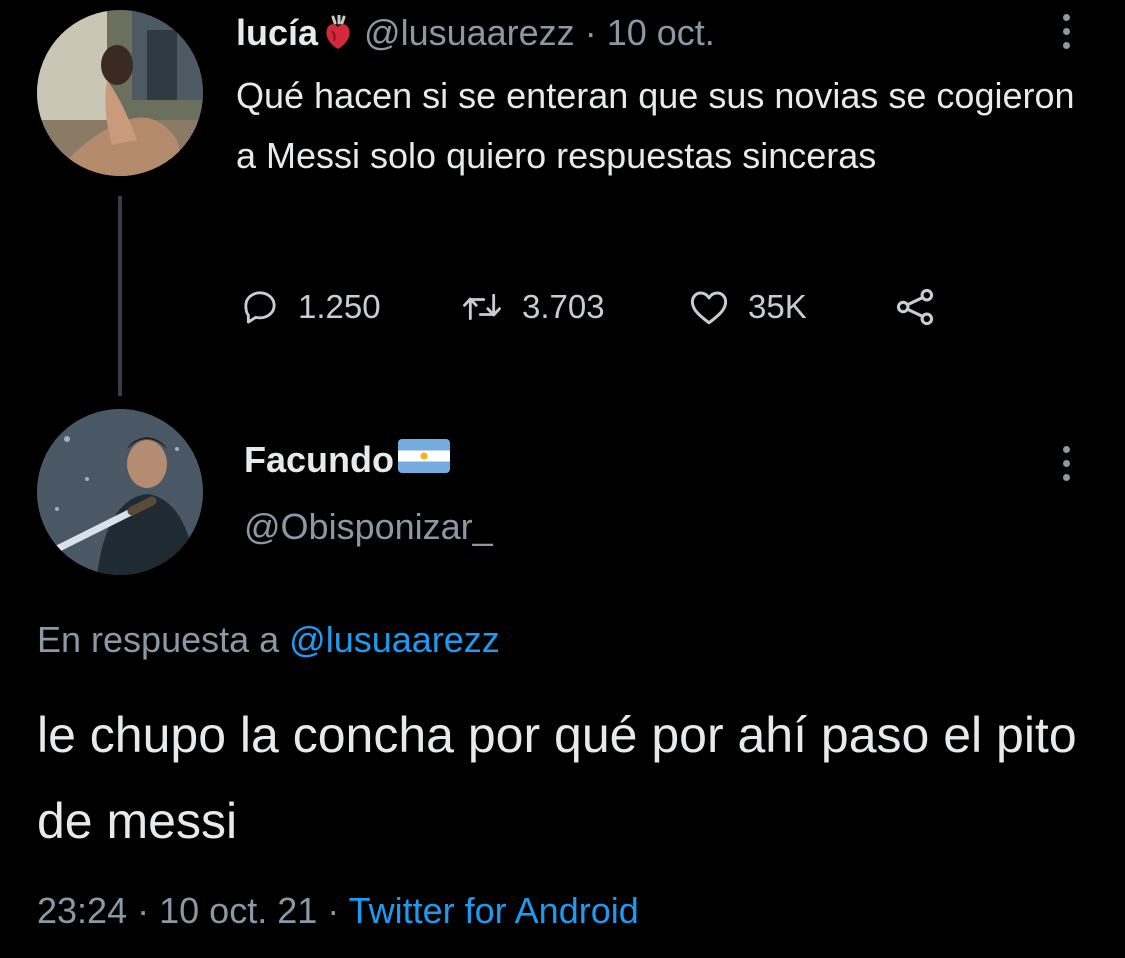  Describe the element at coordinates (494, 910) in the screenshot. I see `tweet2-source-link: Twitter for Android` at that location.